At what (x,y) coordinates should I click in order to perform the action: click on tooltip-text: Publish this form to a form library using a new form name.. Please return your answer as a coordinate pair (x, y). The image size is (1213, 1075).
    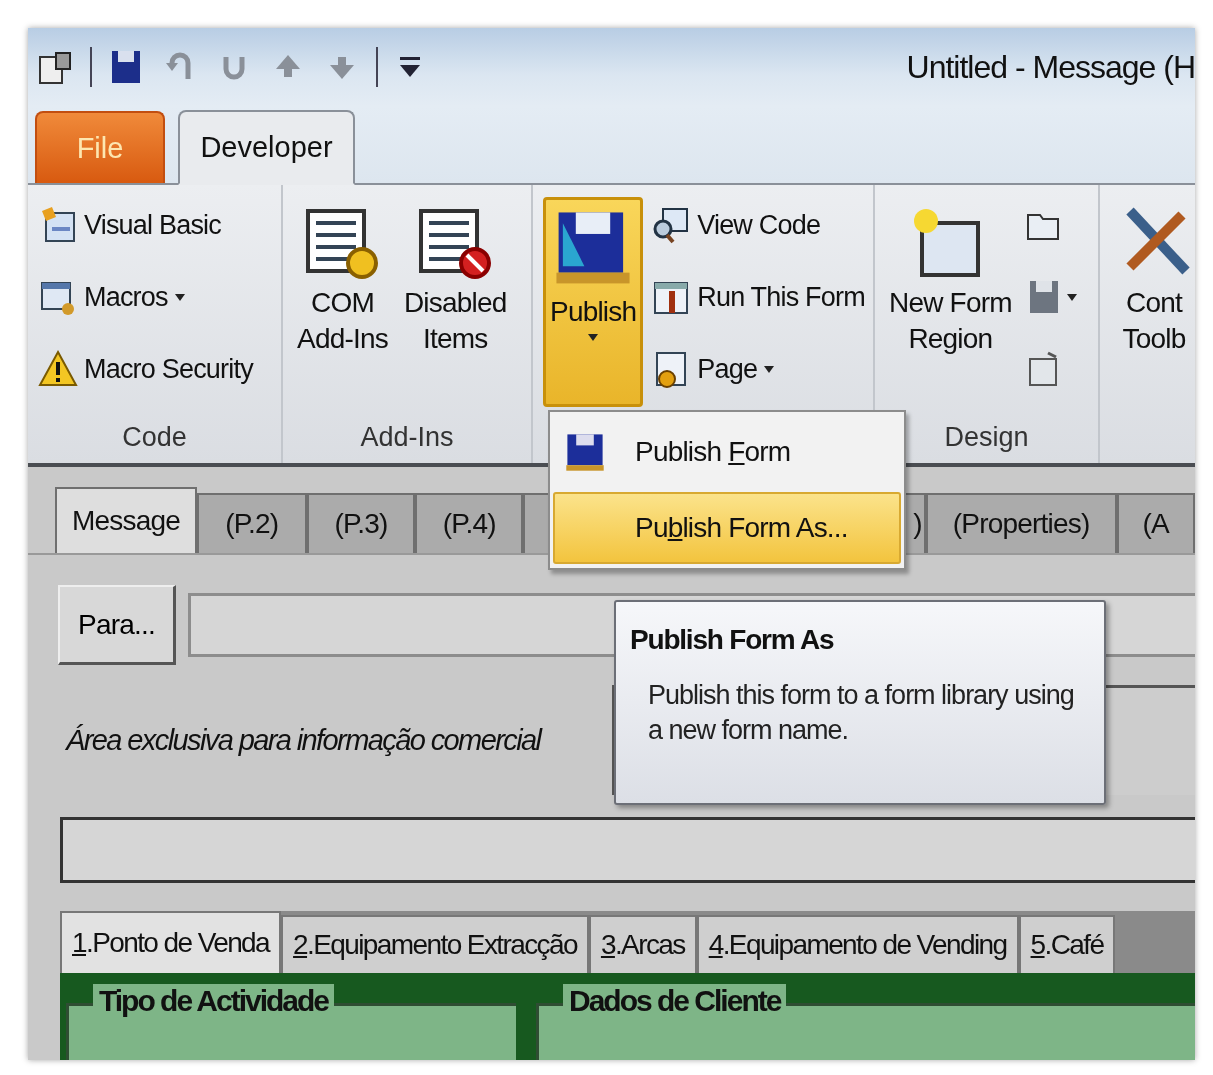
    Looking at the image, I should click on (861, 713).